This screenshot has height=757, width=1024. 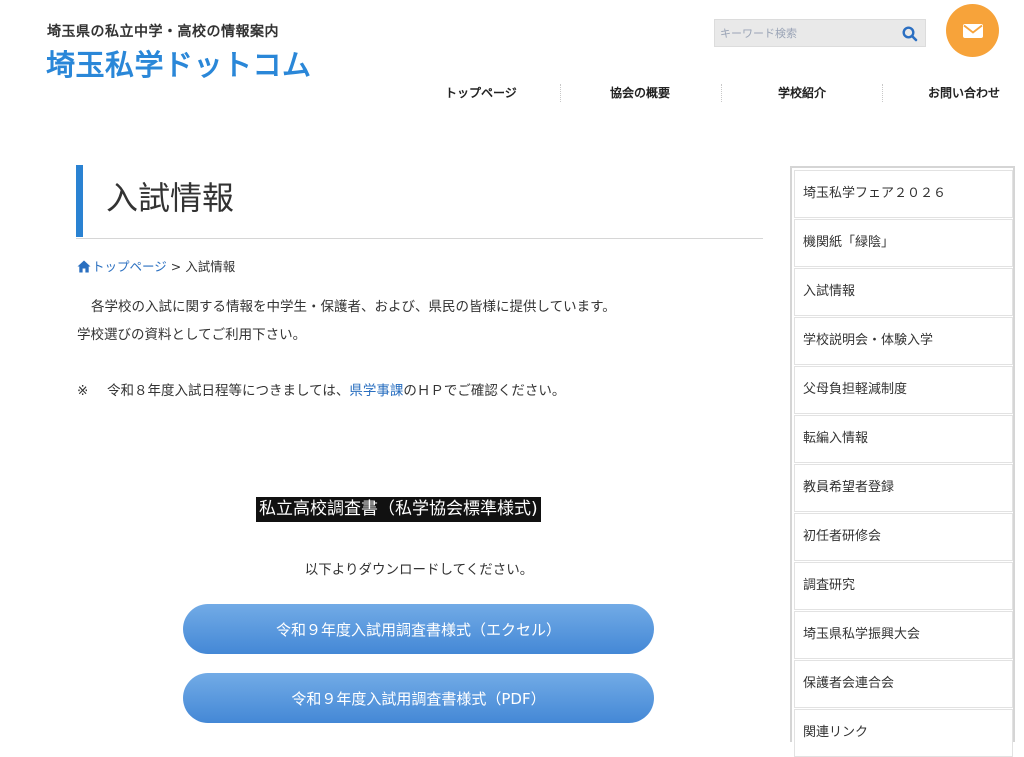 I want to click on breadcrumb-current: 入試情報, so click(x=210, y=266).